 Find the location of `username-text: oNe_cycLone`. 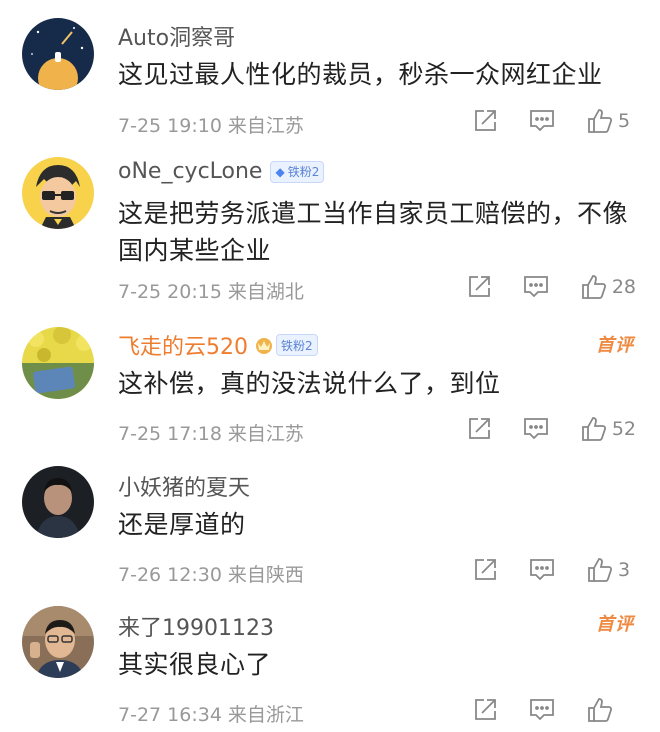

username-text: oNe_cycLone is located at coordinates (190, 171).